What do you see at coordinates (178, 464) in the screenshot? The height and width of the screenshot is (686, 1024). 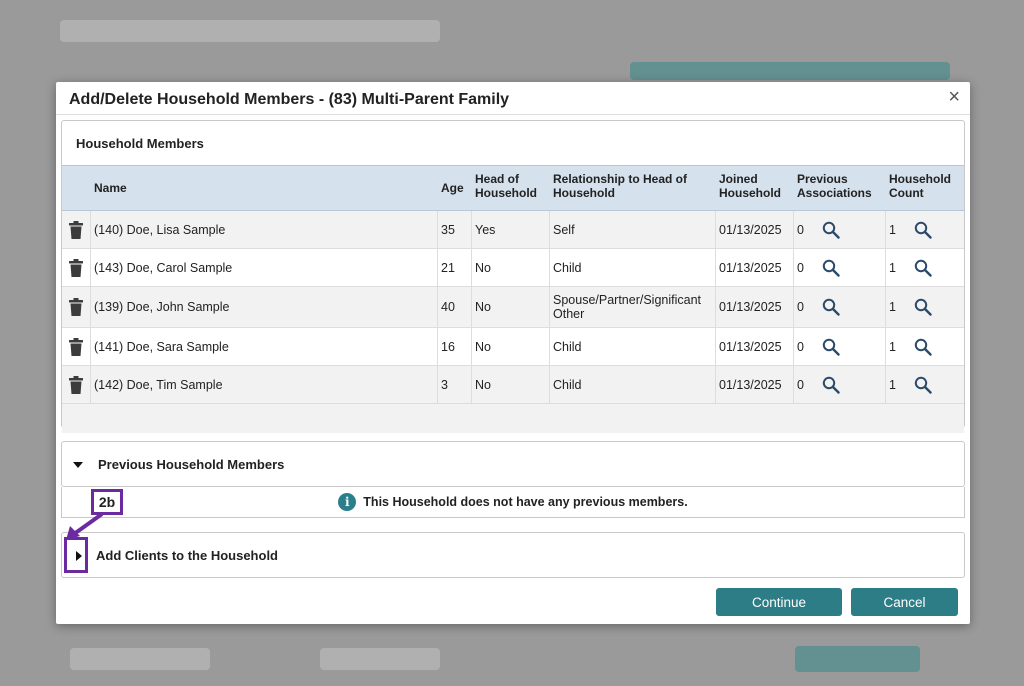 I see `previous-members-toggle: Previous Household Members` at bounding box center [178, 464].